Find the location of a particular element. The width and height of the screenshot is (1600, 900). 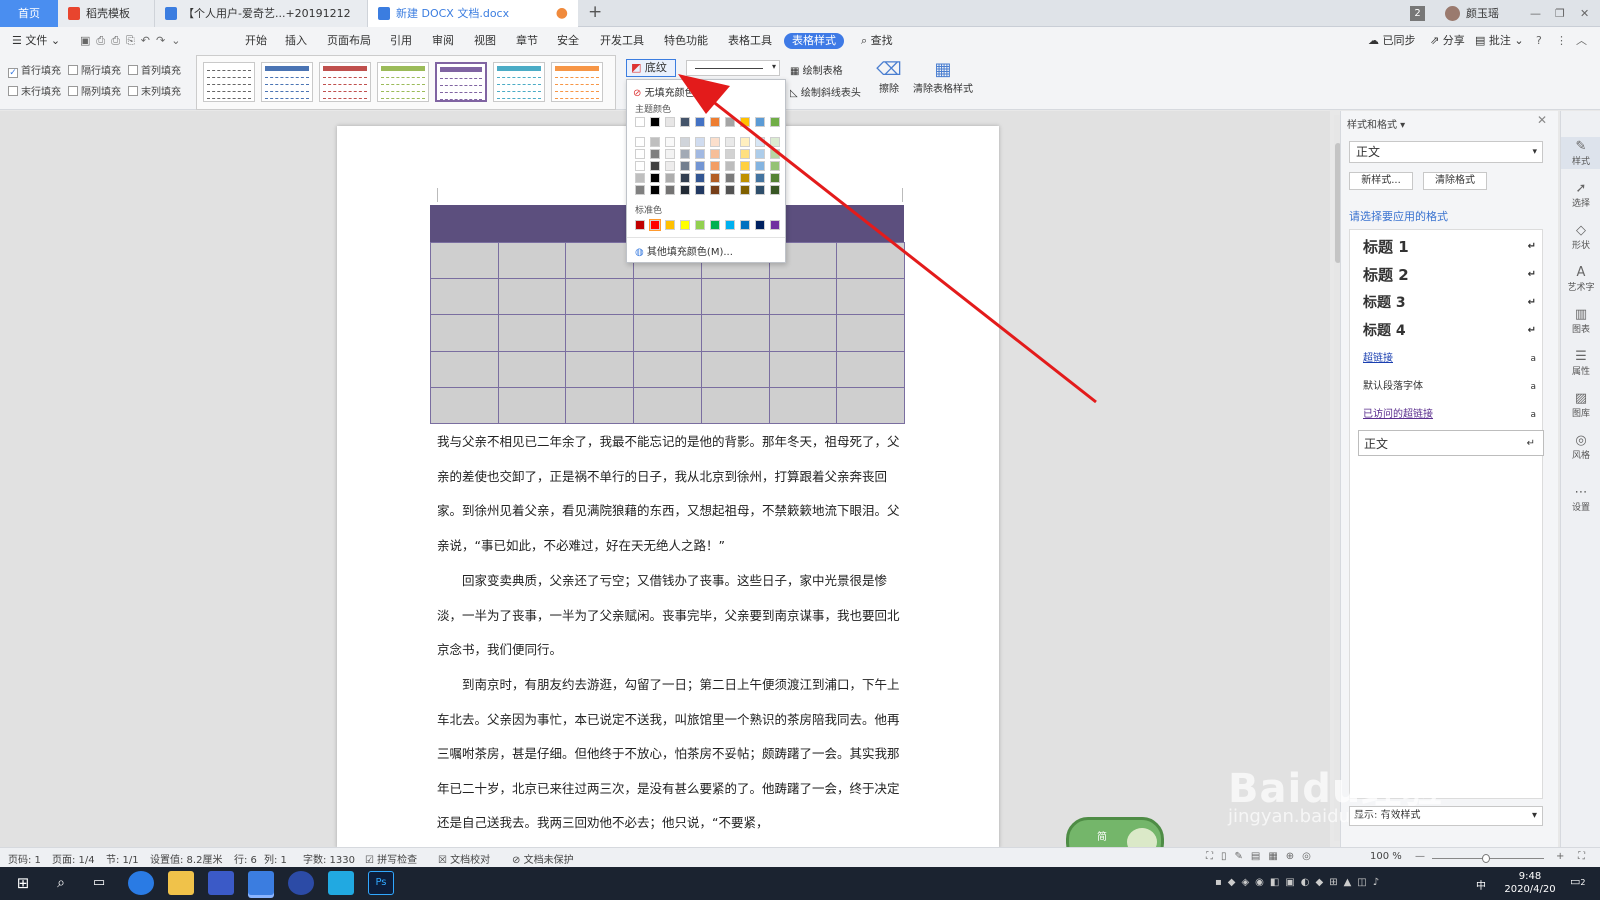

style-heading-2: 标题 2 ↵ is located at coordinates (1451, 275).